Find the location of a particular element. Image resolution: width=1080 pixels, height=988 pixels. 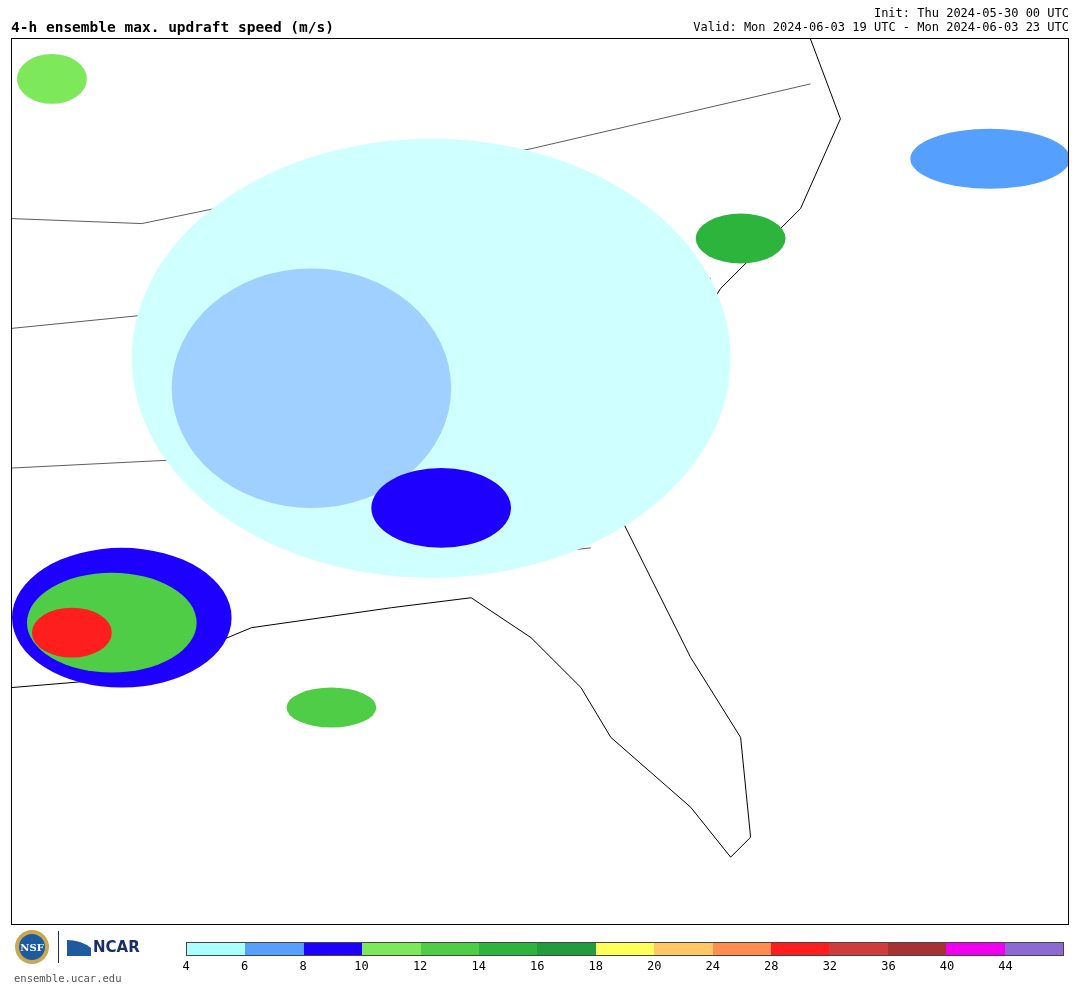

tick-label: 24 is located at coordinates (712, 966).